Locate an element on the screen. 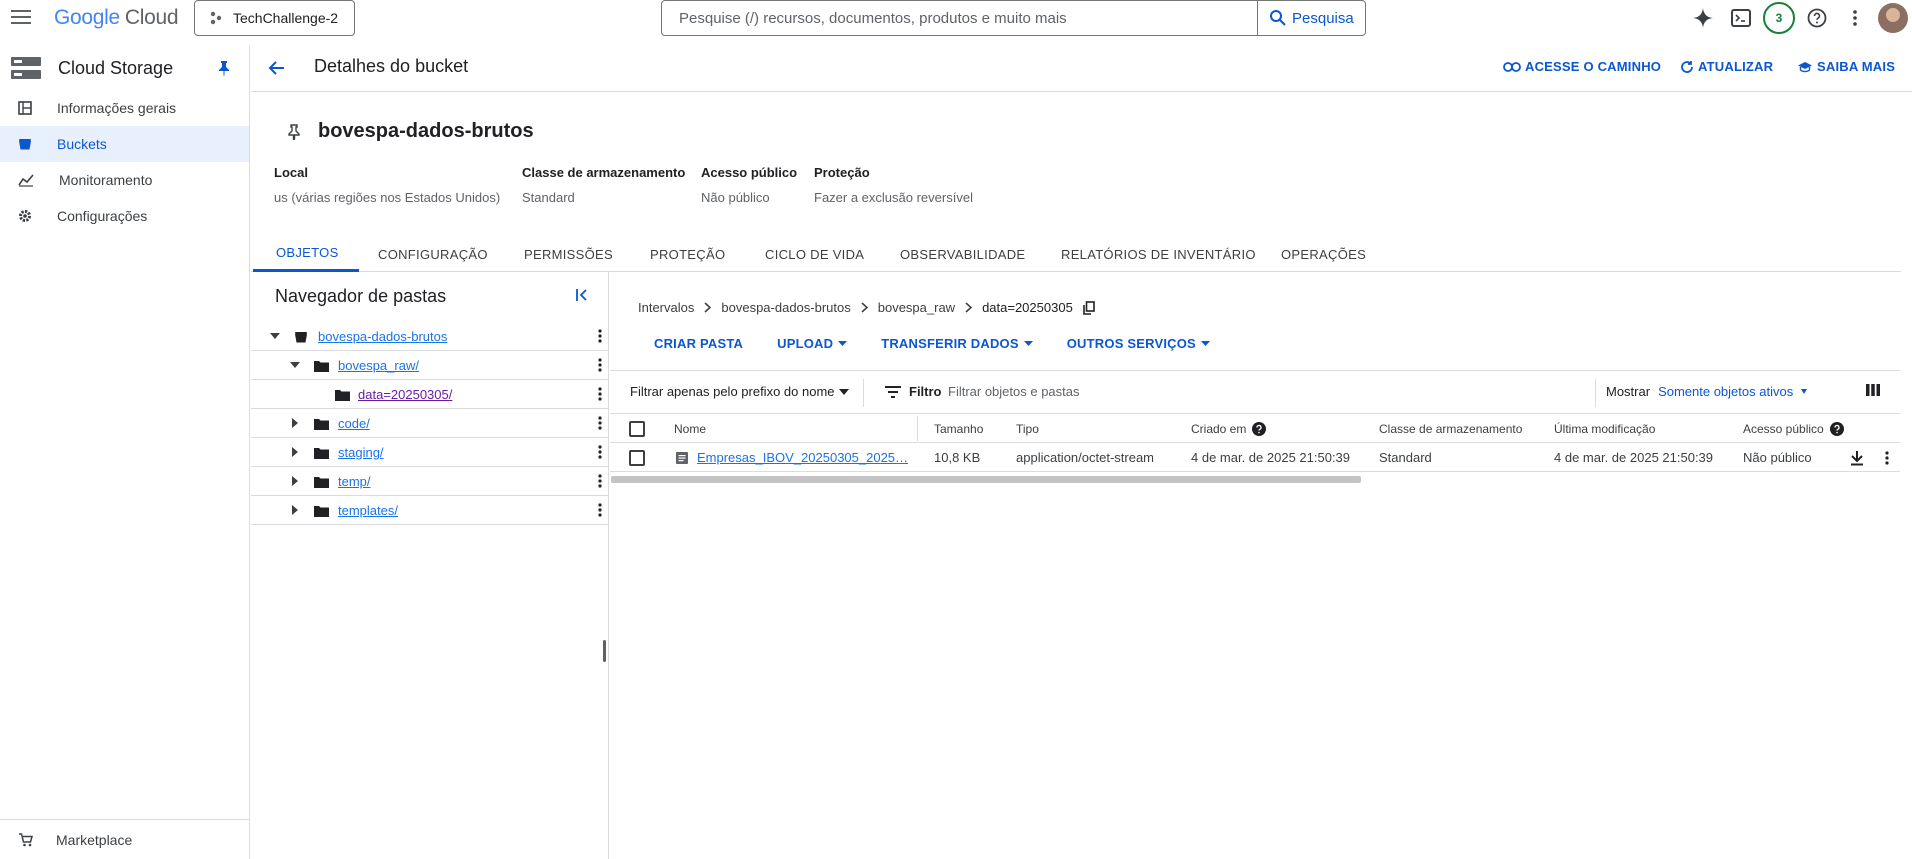  tree-label: temp/ is located at coordinates (354, 481).